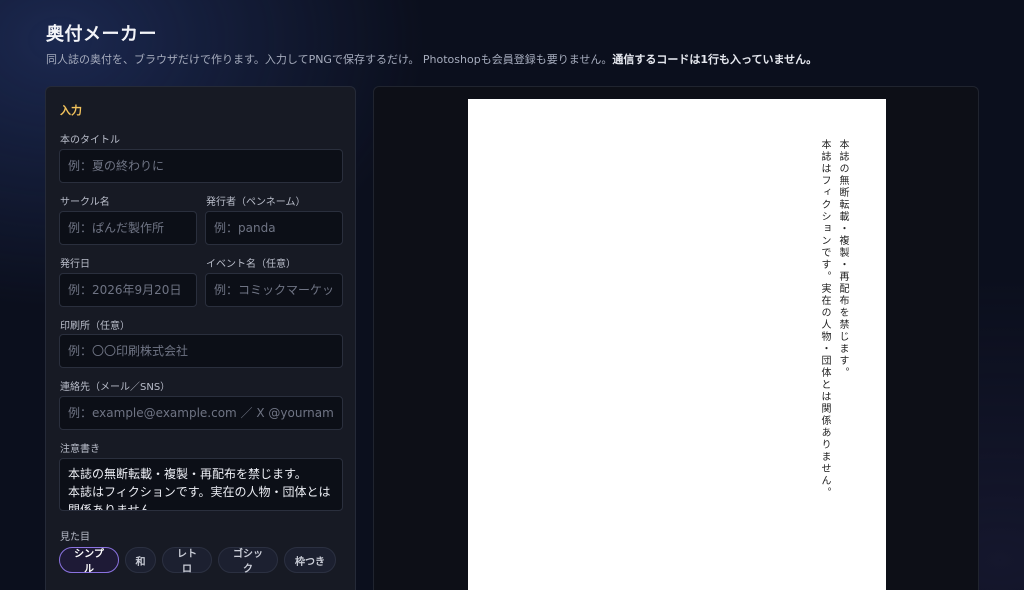 This screenshot has width=1024, height=590. Describe the element at coordinates (140, 560) in the screenshot. I see `style-option-wa: 和` at that location.